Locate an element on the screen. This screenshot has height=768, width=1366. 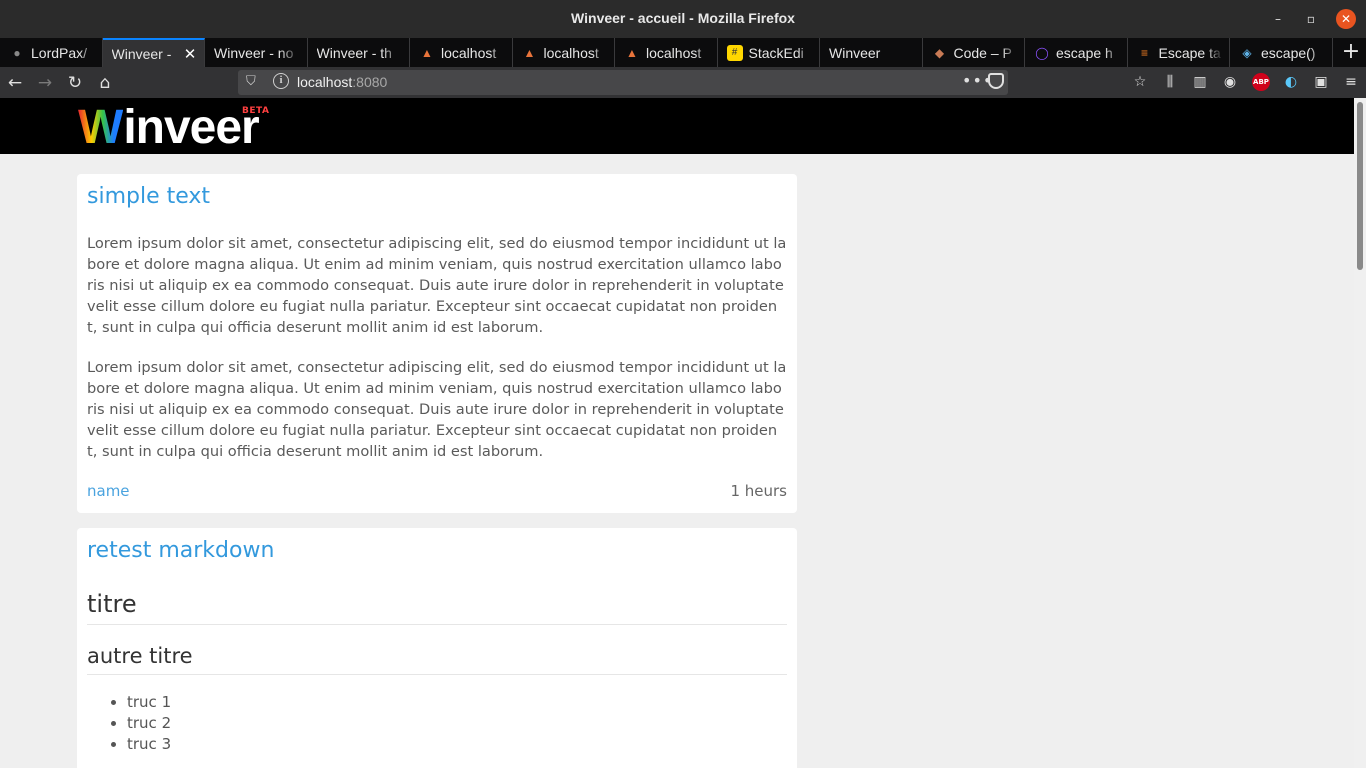
tab-label: Winveer - th is located at coordinates (354, 52).